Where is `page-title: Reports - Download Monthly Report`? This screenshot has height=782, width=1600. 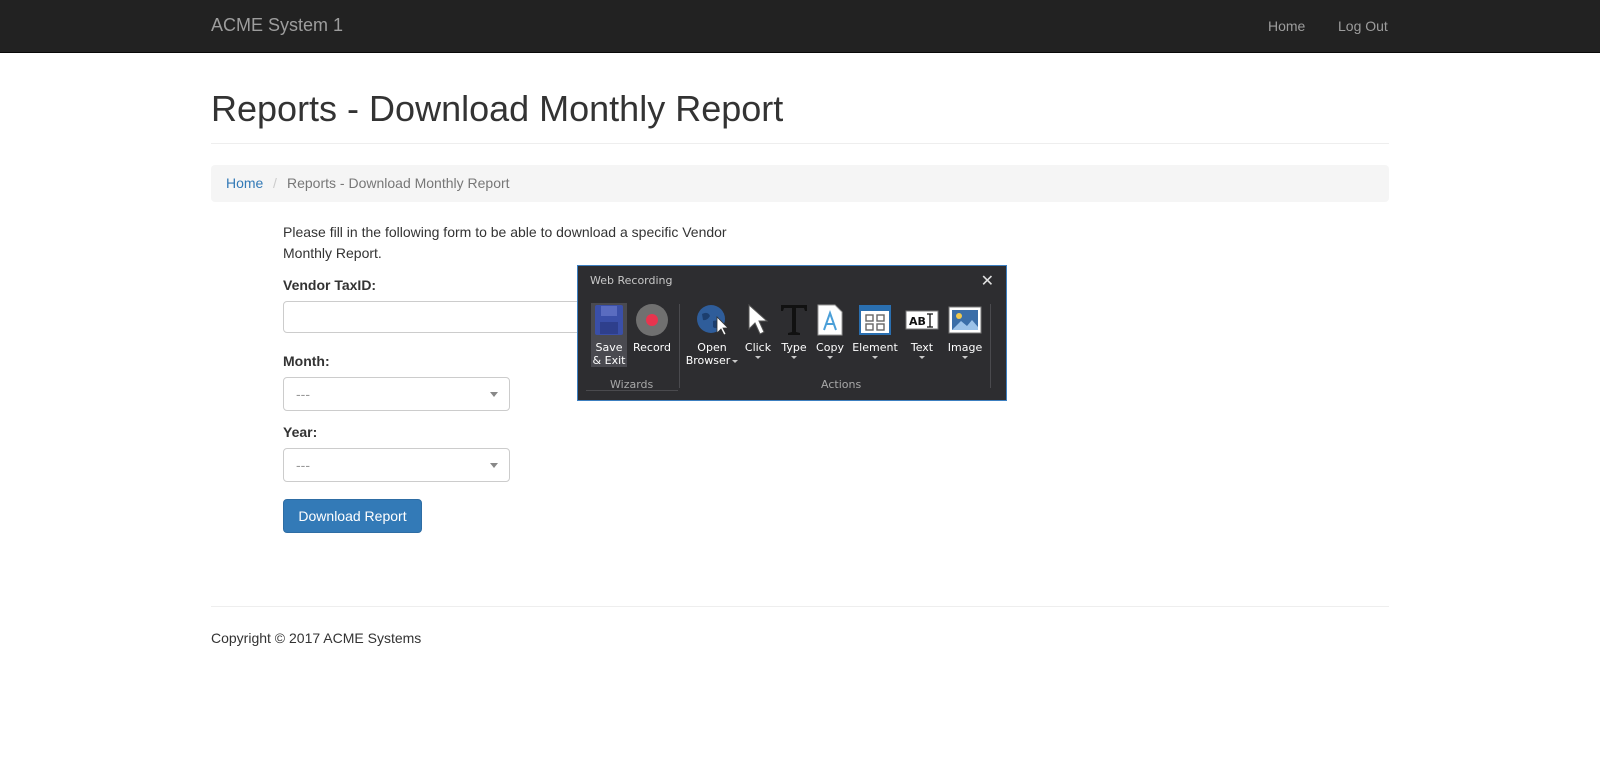
page-title: Reports - Download Monthly Report is located at coordinates (497, 108).